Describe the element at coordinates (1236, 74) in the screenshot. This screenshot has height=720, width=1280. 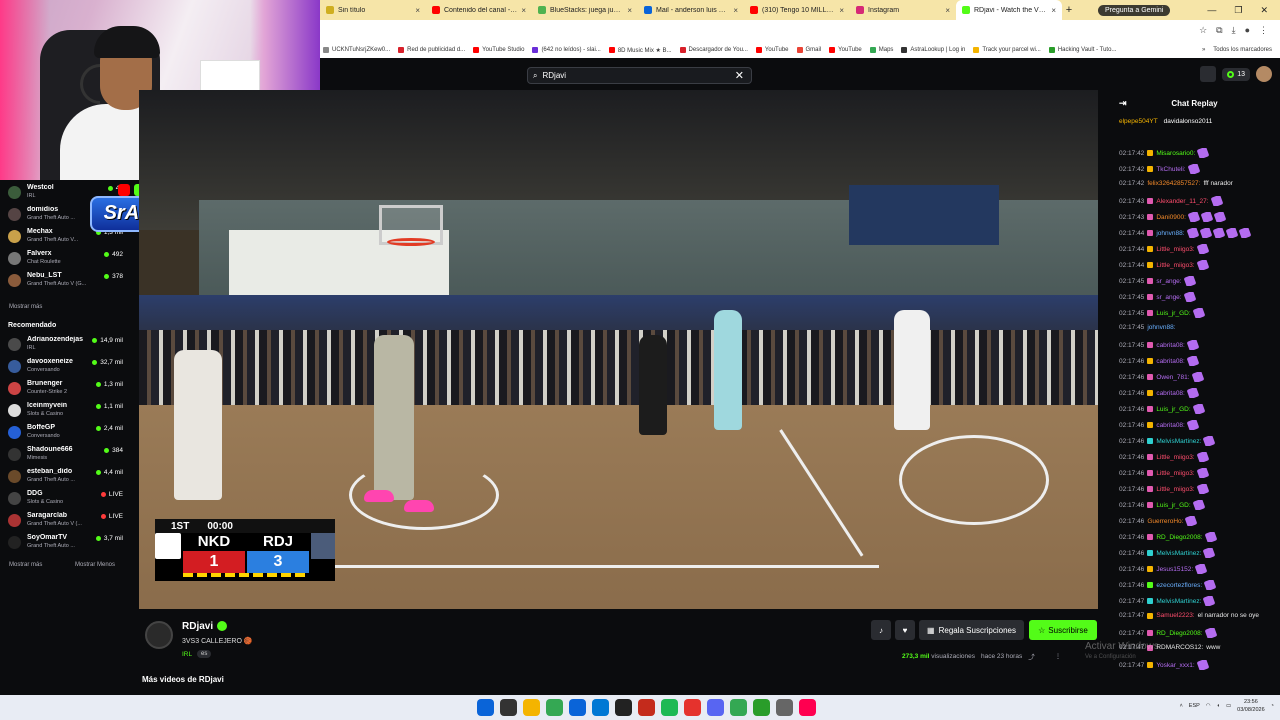
I see `kicks-counter: 13` at that location.